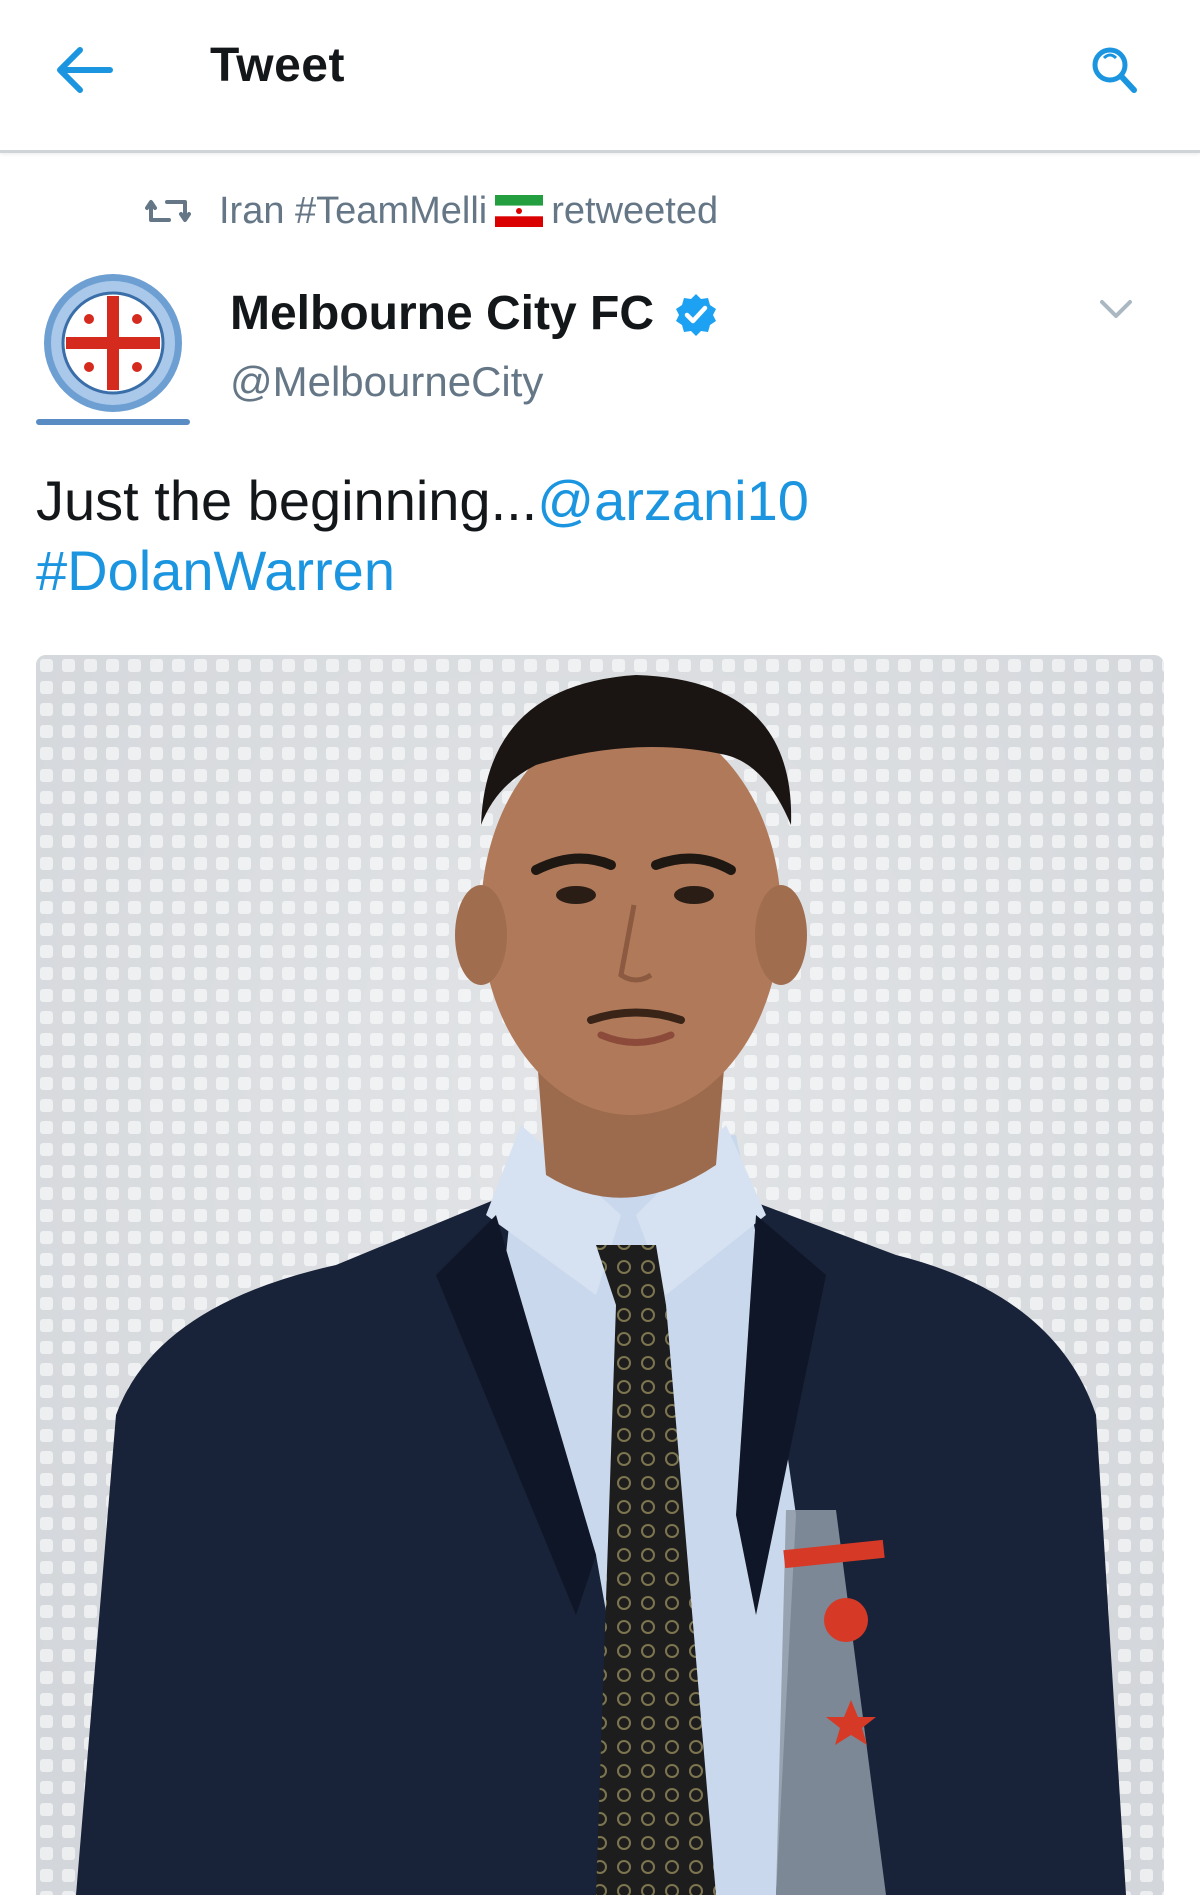 This screenshot has width=1200, height=1895. What do you see at coordinates (635, 210) in the screenshot?
I see `retweet-suffix: retweeted` at bounding box center [635, 210].